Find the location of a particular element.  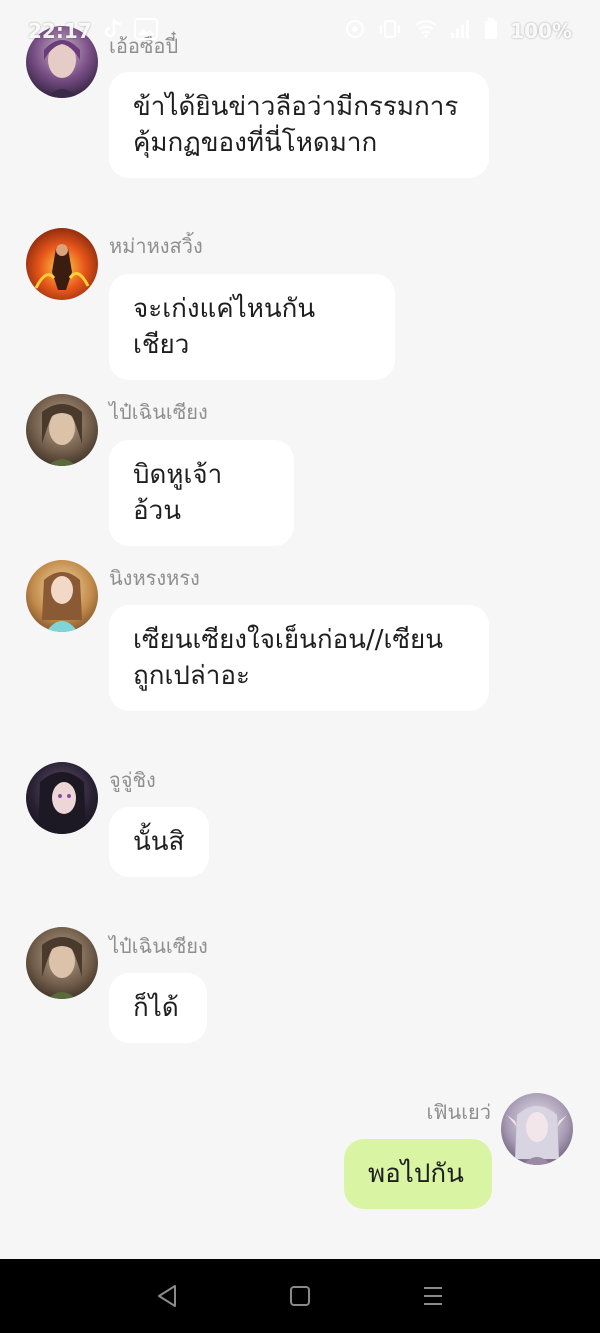

avatar-fire-warrior-icon is located at coordinates (62, 264).